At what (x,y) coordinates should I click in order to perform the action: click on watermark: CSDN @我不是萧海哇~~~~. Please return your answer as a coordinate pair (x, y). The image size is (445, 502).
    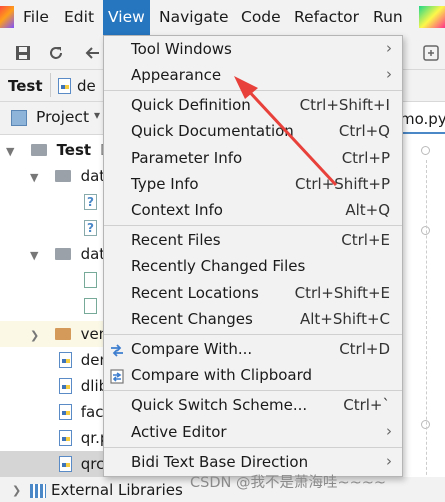
    Looking at the image, I should click on (288, 483).